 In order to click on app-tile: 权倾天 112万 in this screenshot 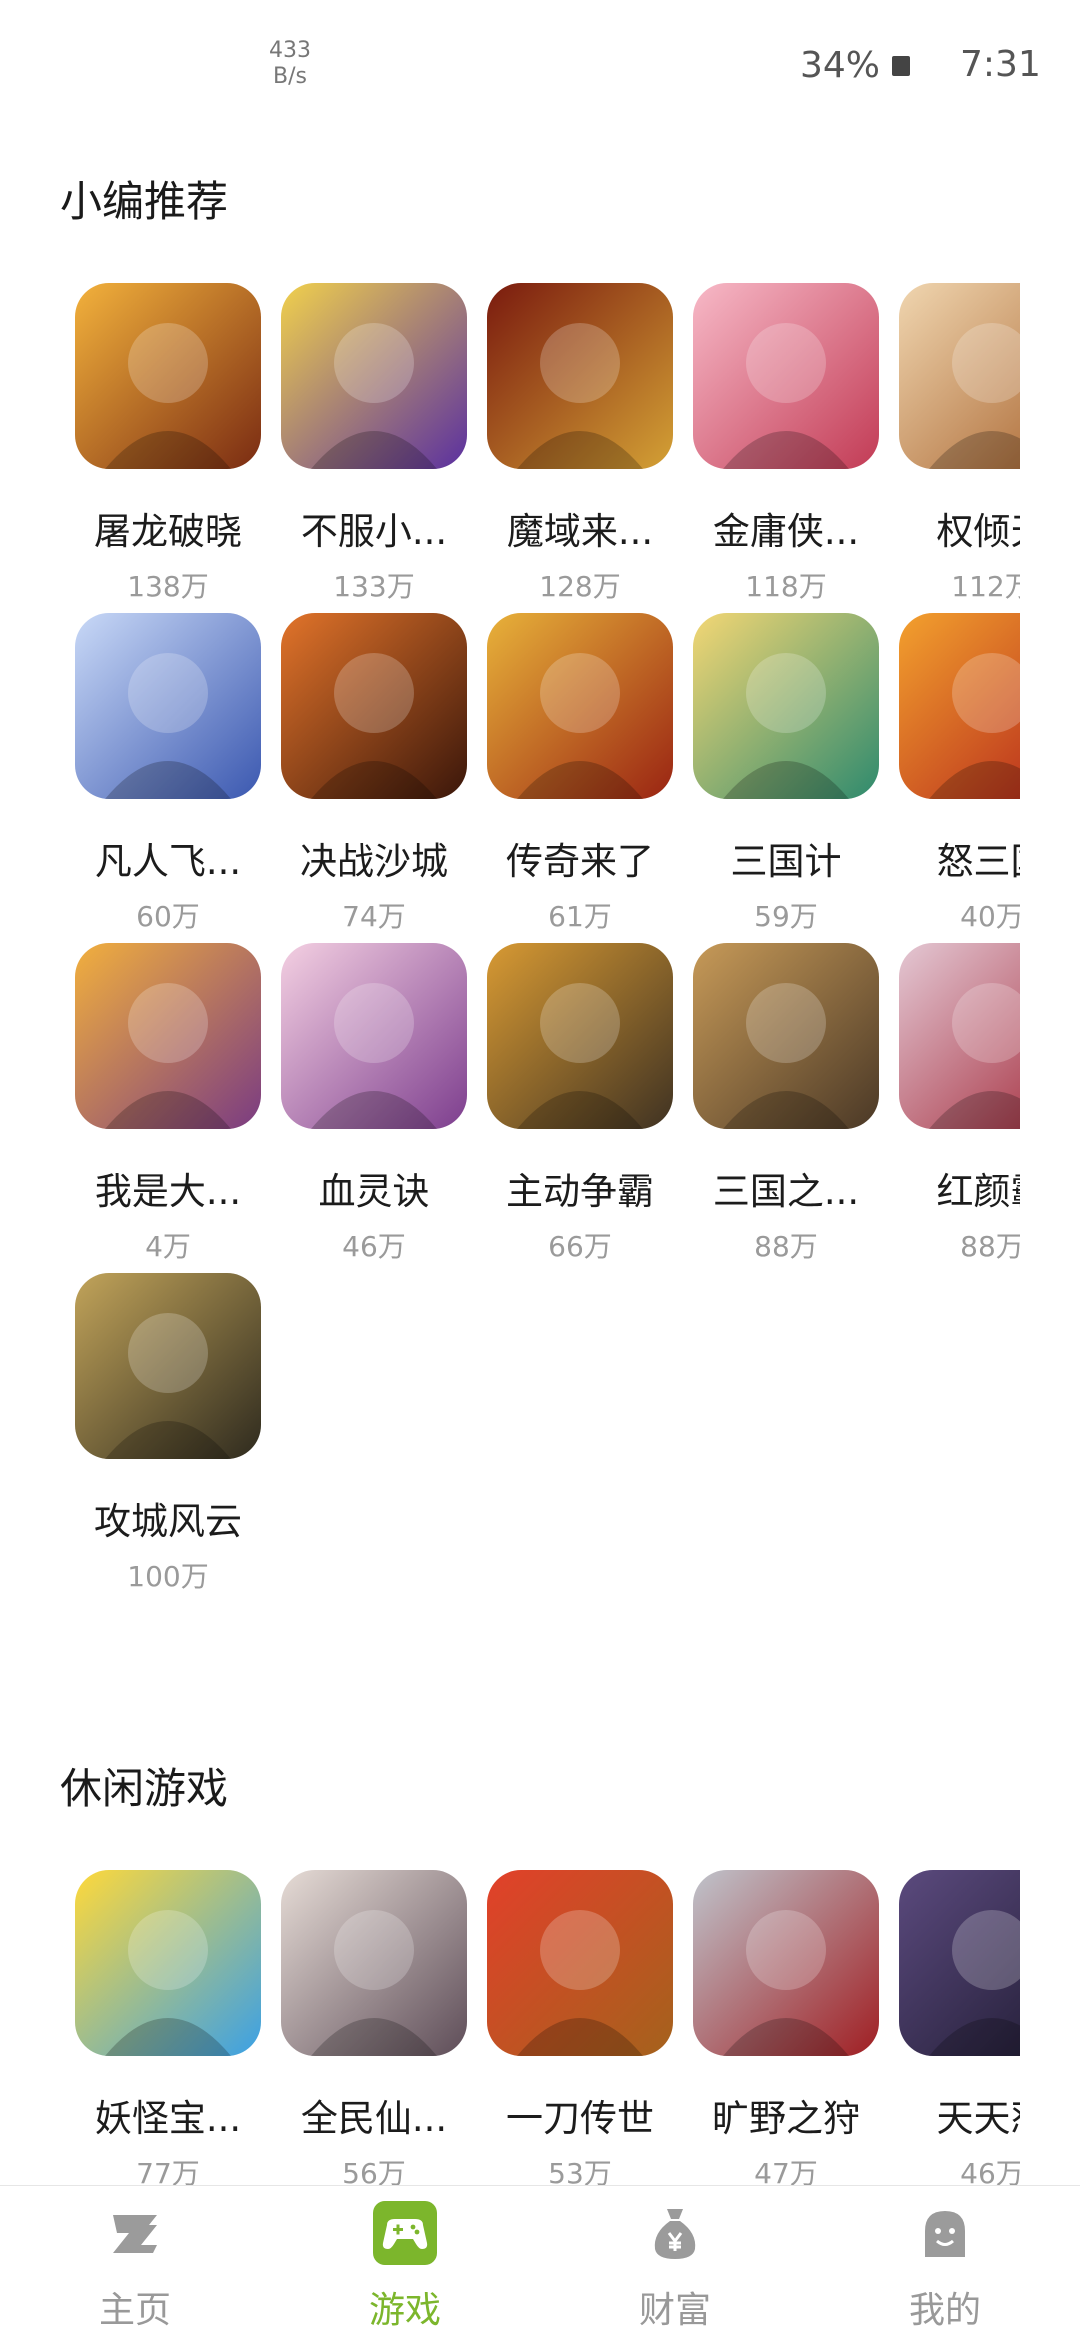, I will do `click(952, 448)`.